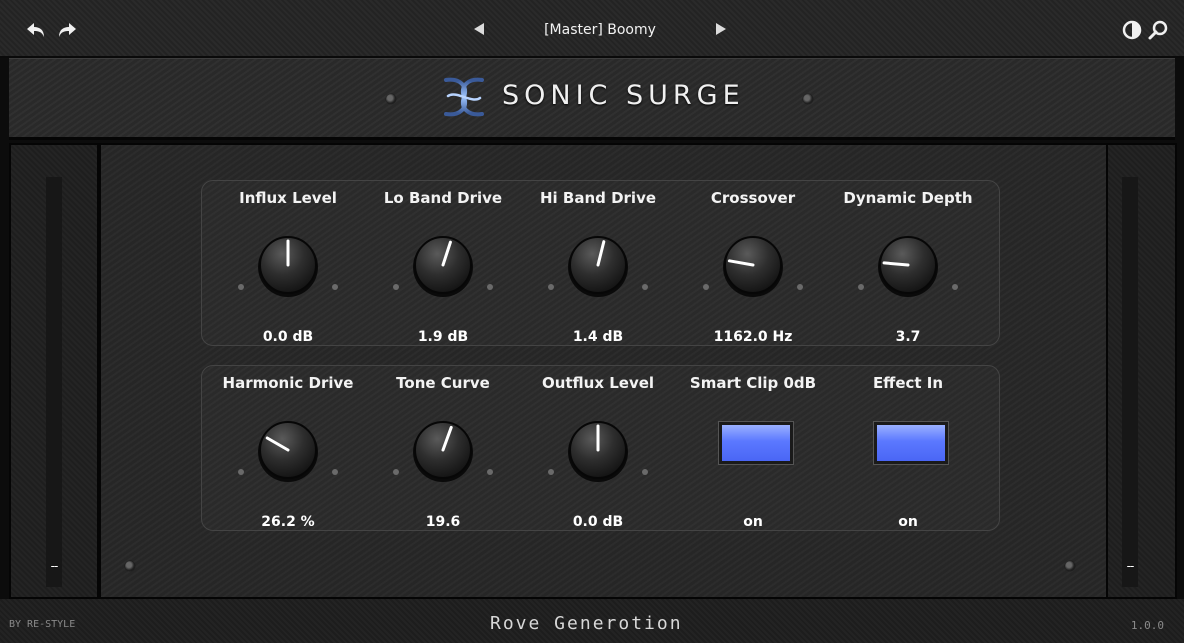 This screenshot has height=643, width=1184. What do you see at coordinates (54, 382) in the screenshot?
I see `input-level-meter: --` at bounding box center [54, 382].